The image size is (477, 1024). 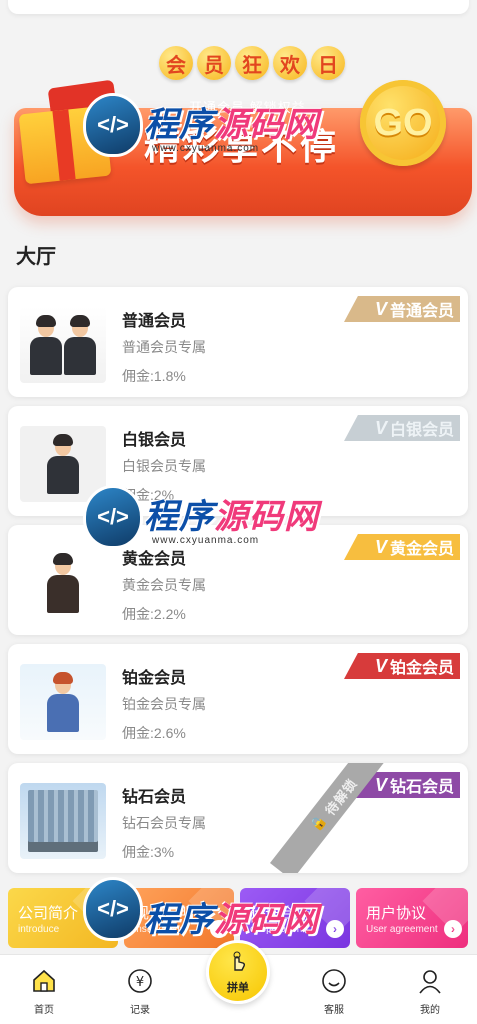 What do you see at coordinates (290, 63) in the screenshot?
I see `banner-pill: 欢` at bounding box center [290, 63].